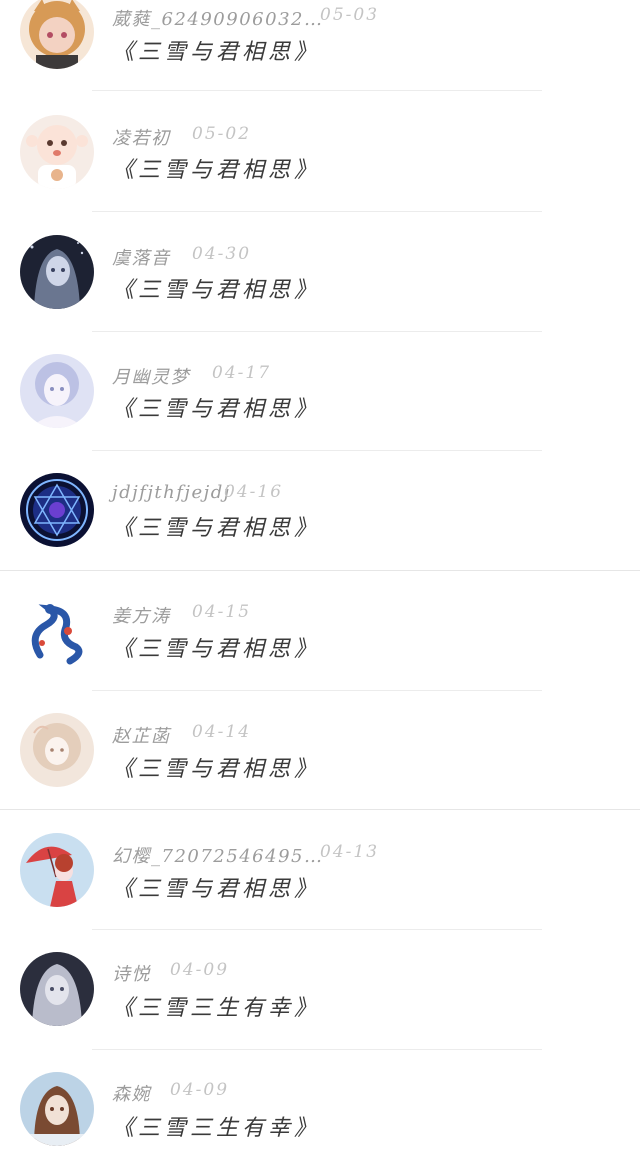  Describe the element at coordinates (242, 373) in the screenshot. I see `comment-date: 04-17` at that location.